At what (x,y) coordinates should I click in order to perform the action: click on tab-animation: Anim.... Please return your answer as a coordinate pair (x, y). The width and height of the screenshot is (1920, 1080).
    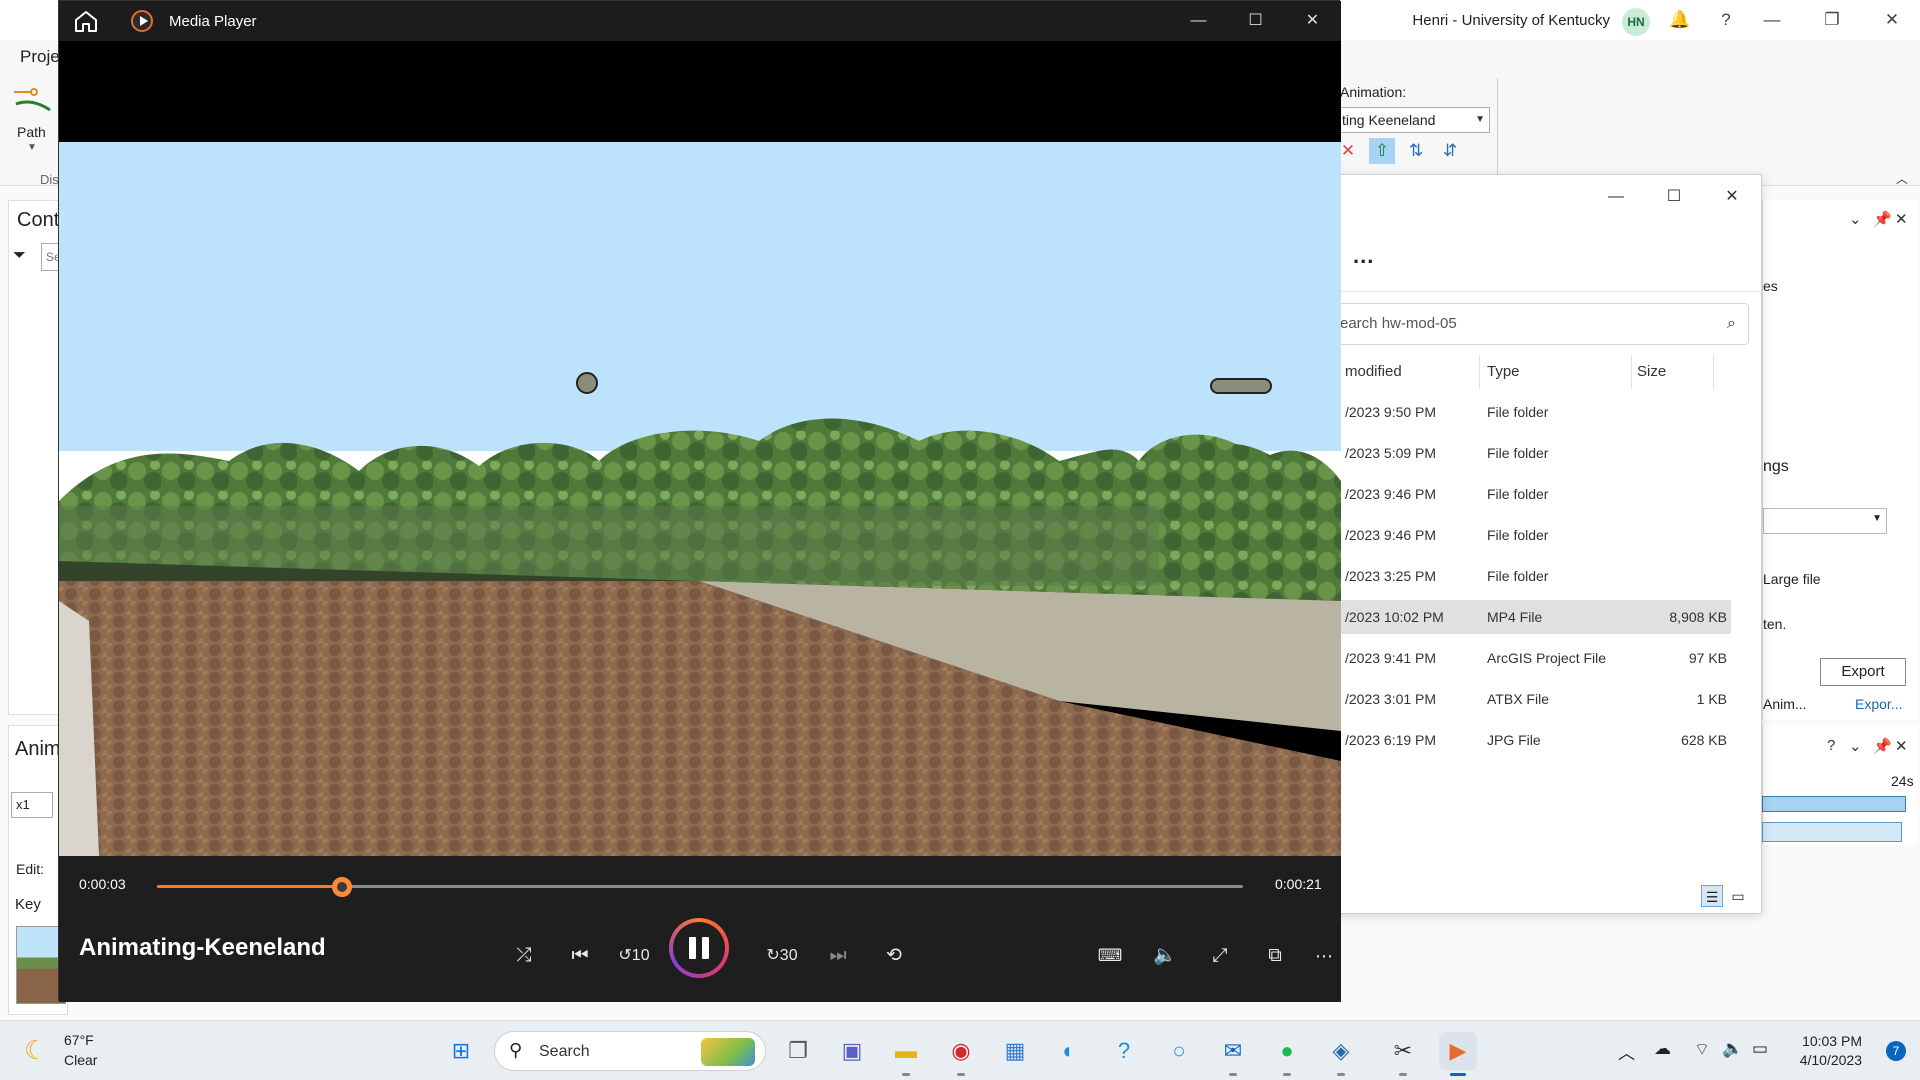
    Looking at the image, I should click on (1785, 704).